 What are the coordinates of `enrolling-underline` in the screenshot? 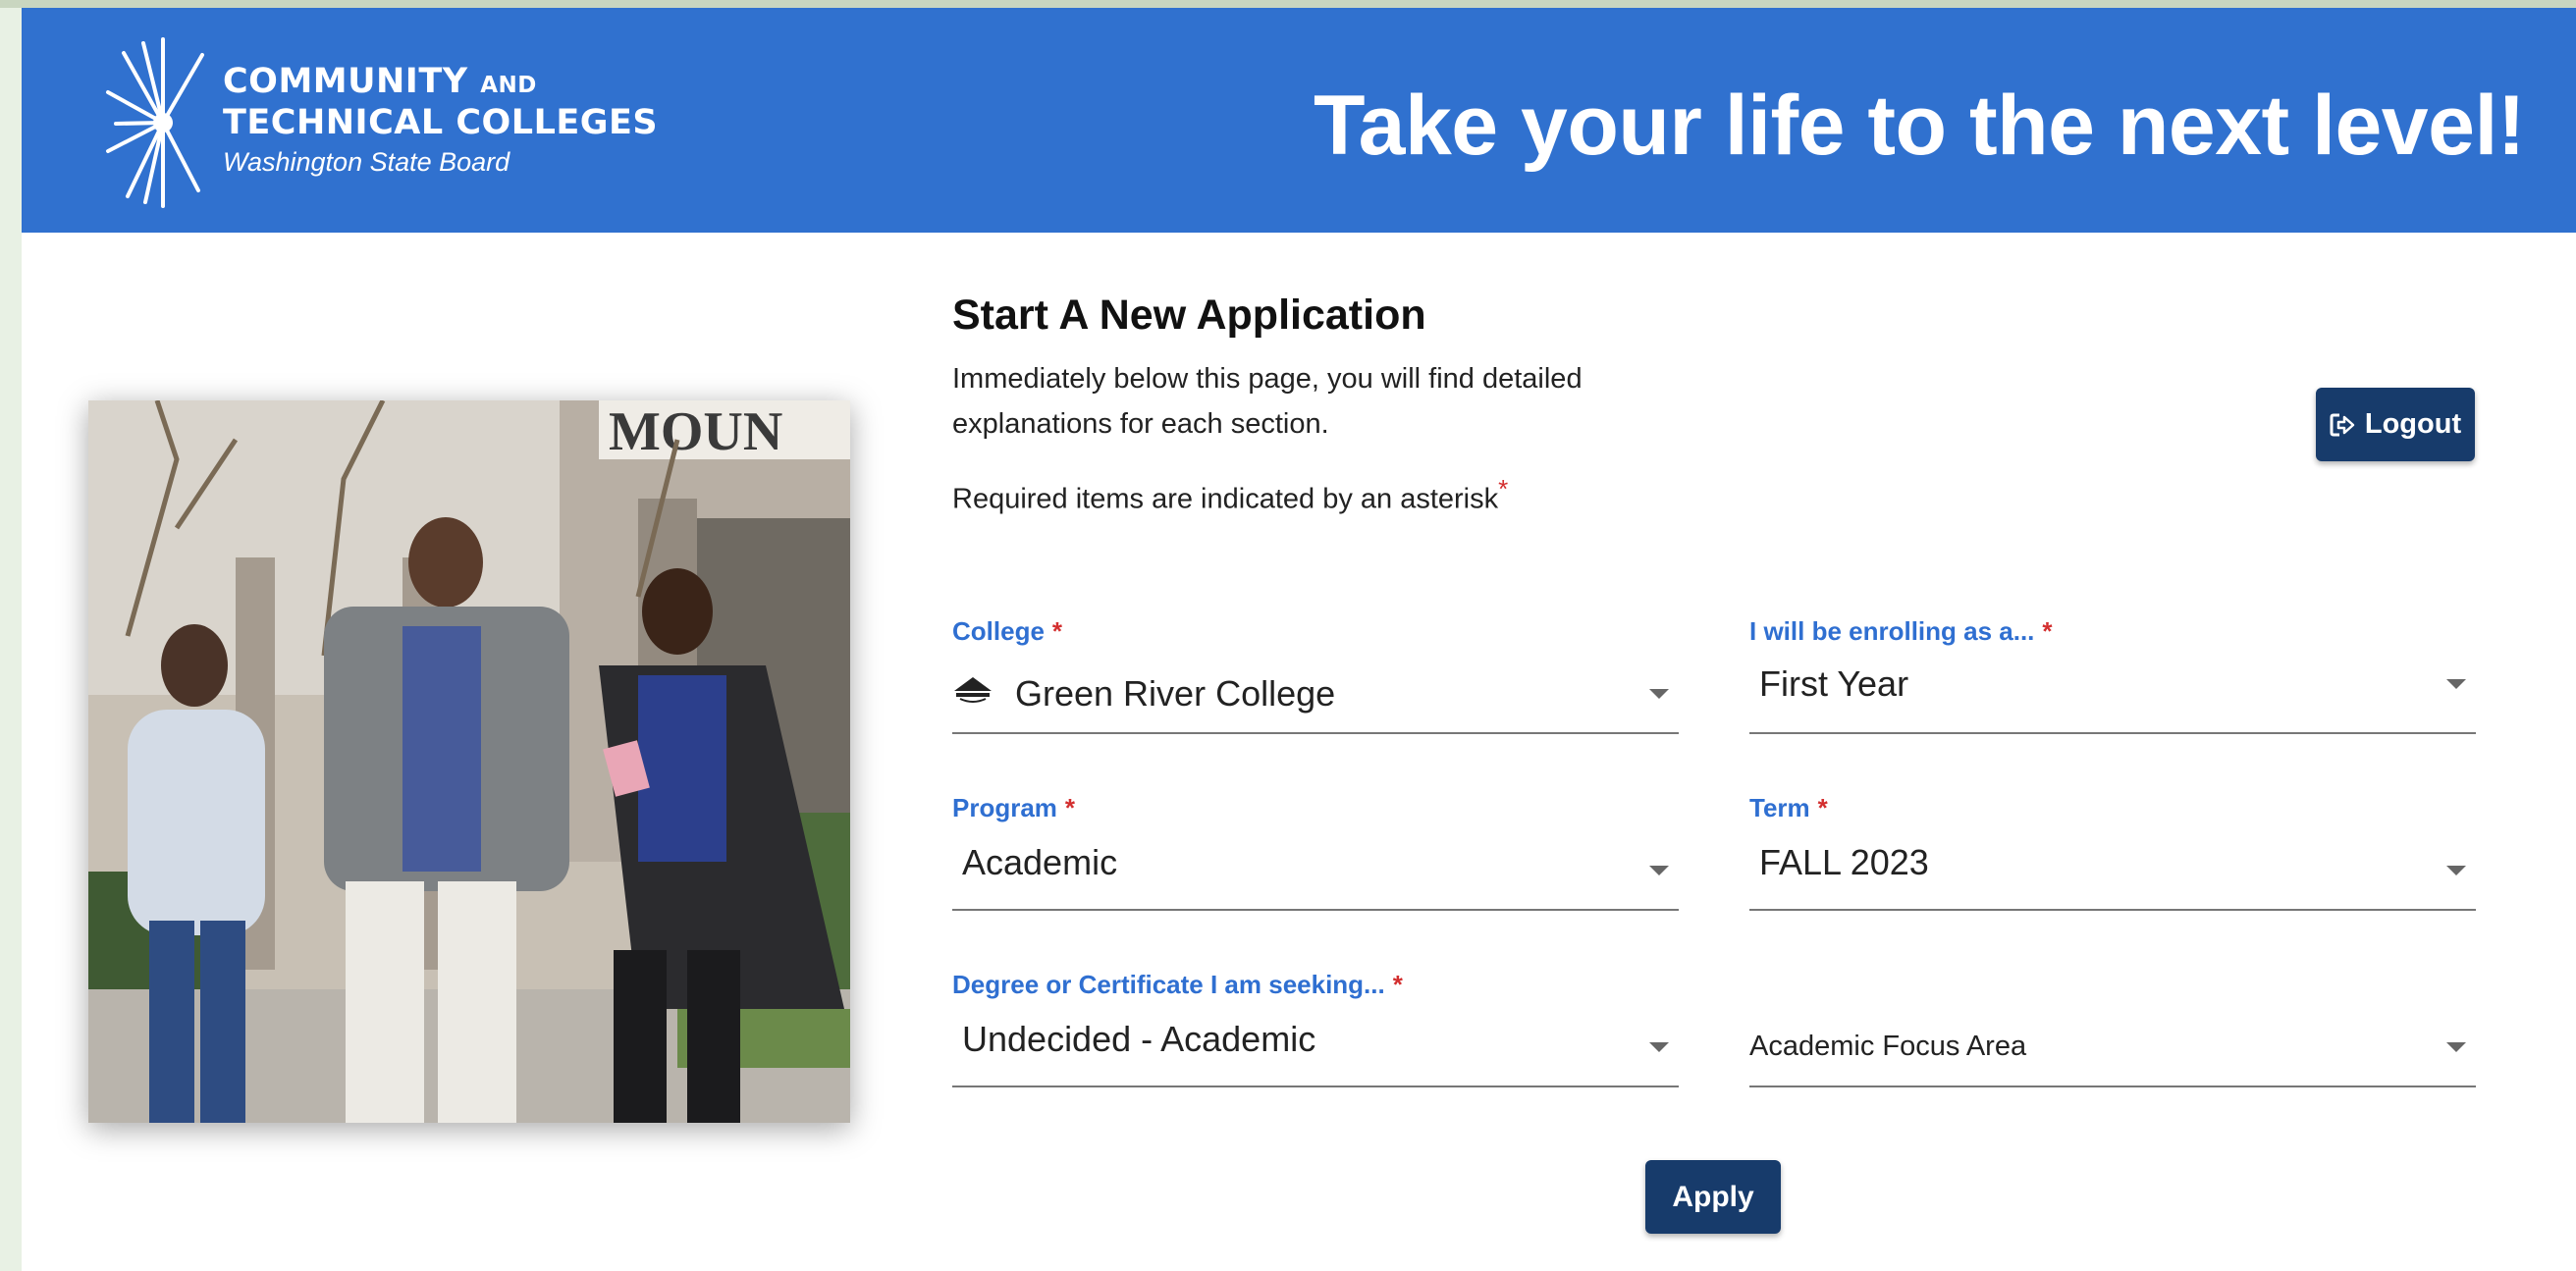 It's located at (2112, 733).